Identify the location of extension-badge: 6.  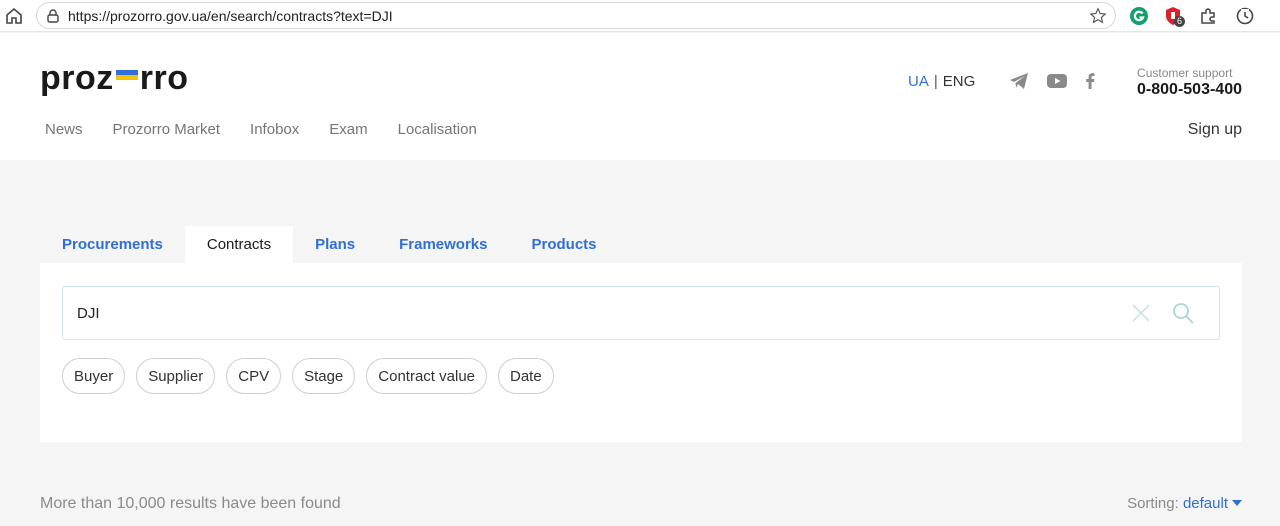
(1180, 21).